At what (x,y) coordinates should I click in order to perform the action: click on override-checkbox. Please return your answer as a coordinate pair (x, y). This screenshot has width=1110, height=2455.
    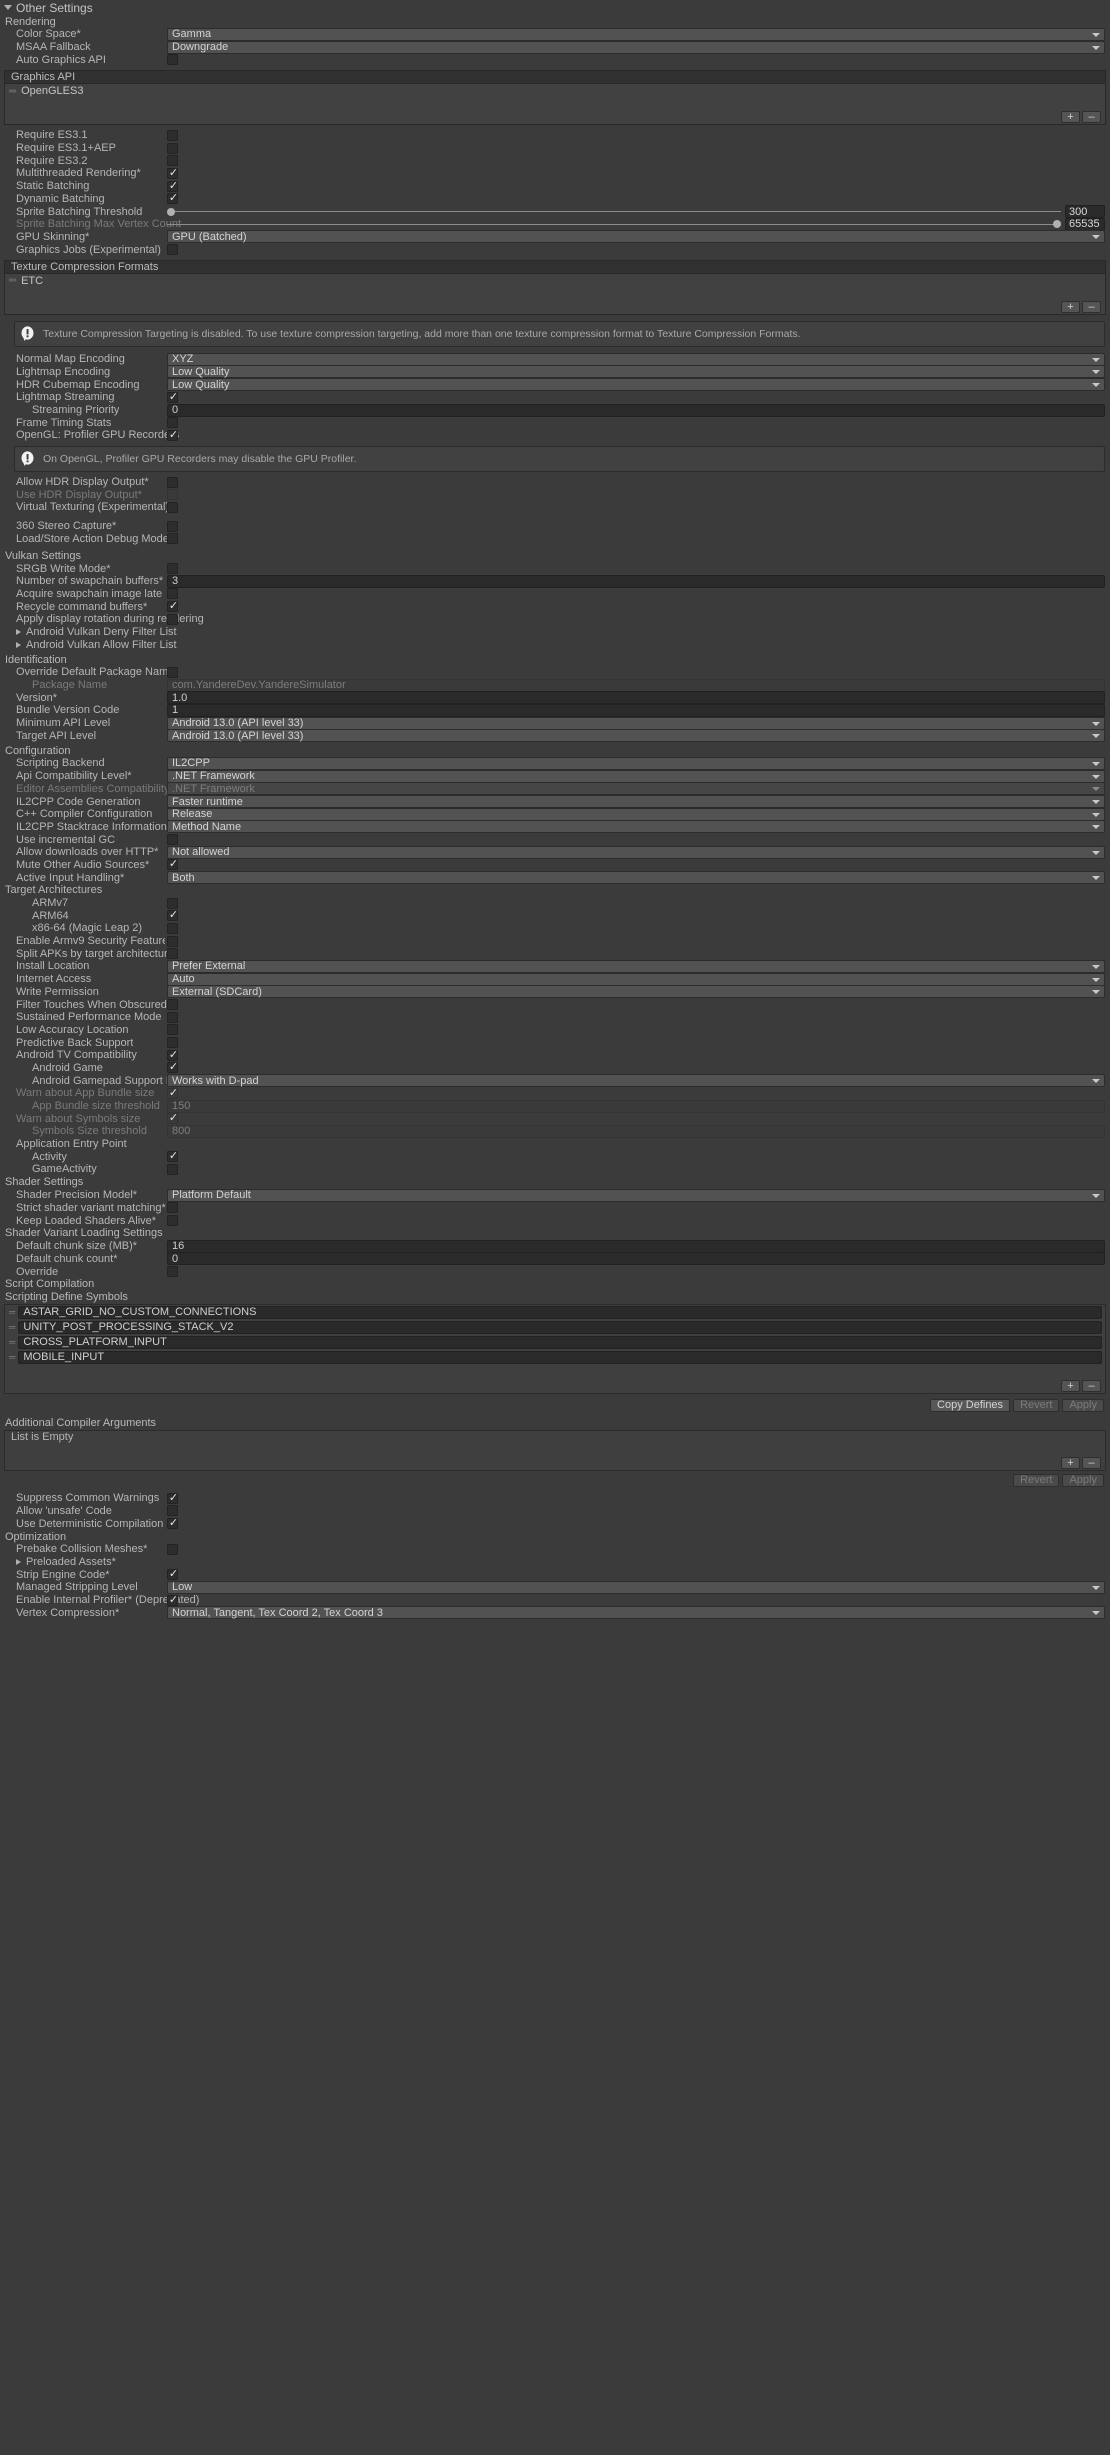
    Looking at the image, I should click on (172, 1272).